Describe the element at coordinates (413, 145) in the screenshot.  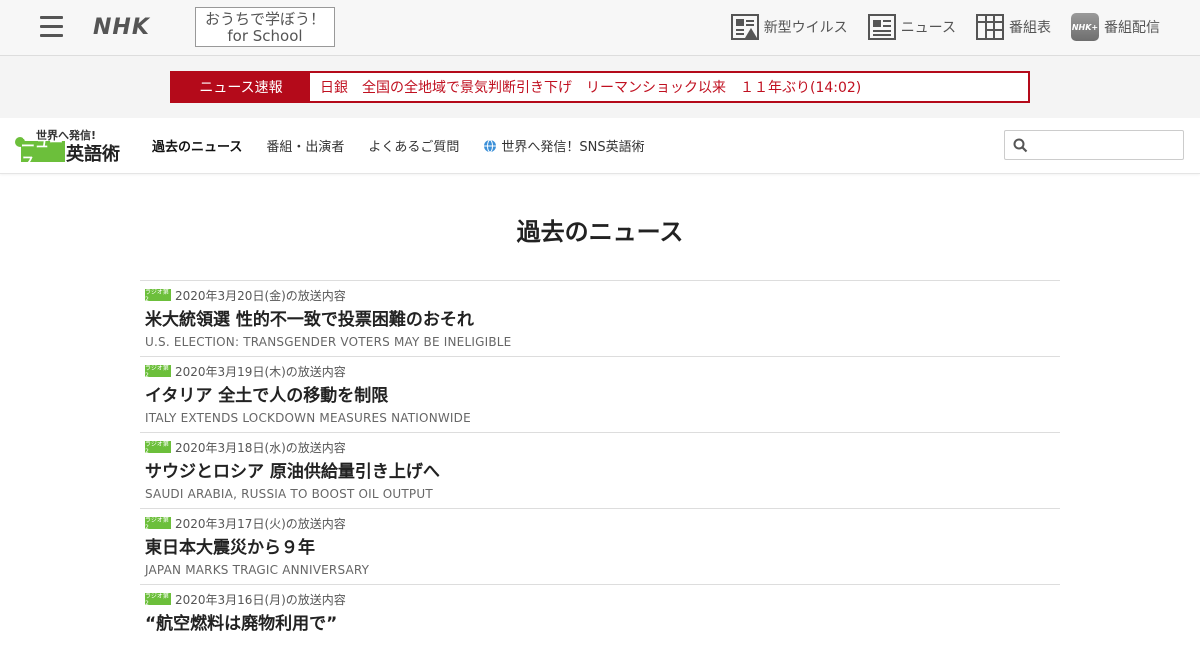
I see `program-nav-faq: よくあるご質問` at that location.